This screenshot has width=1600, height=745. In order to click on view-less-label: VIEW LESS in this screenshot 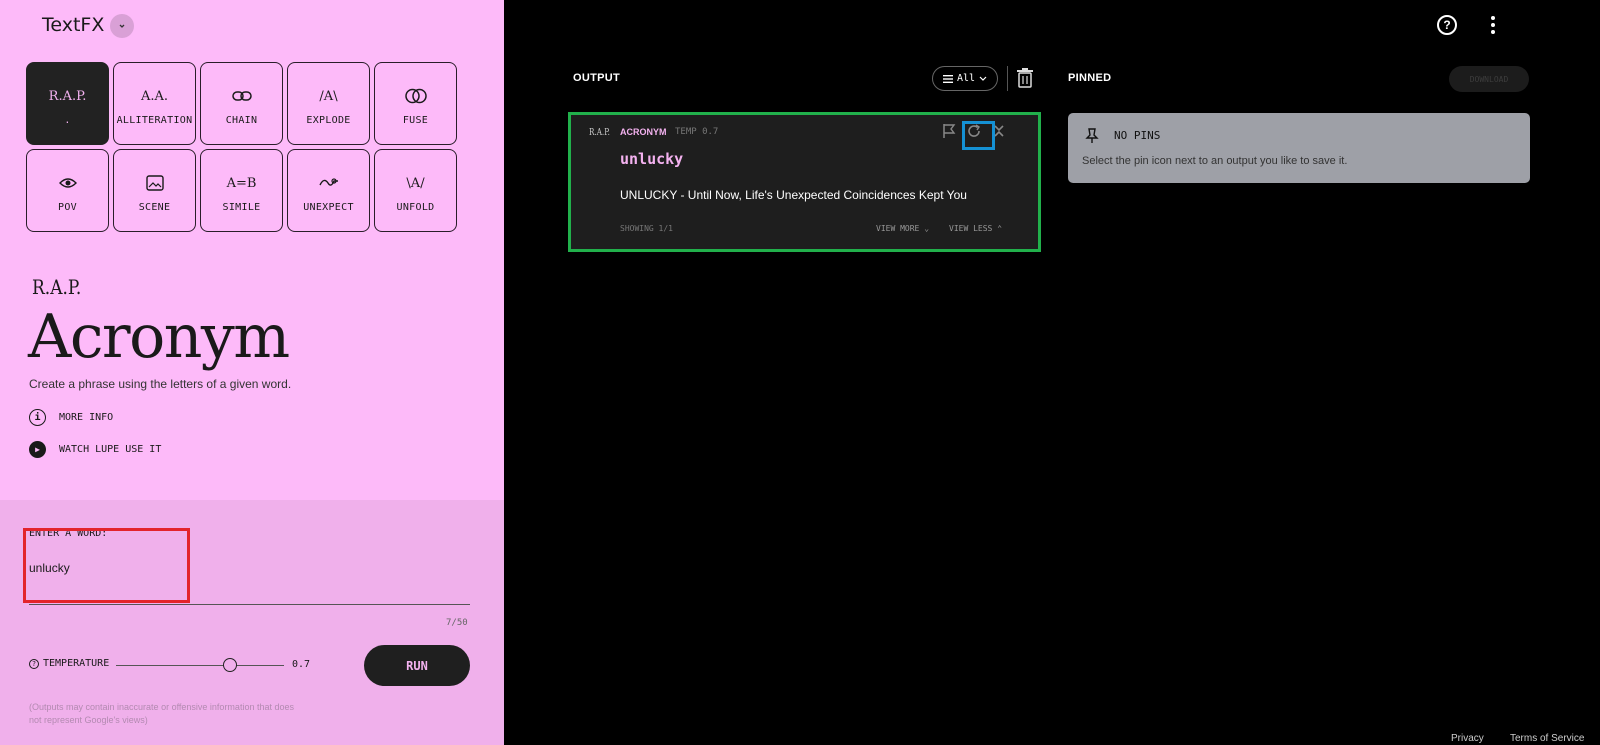, I will do `click(971, 228)`.